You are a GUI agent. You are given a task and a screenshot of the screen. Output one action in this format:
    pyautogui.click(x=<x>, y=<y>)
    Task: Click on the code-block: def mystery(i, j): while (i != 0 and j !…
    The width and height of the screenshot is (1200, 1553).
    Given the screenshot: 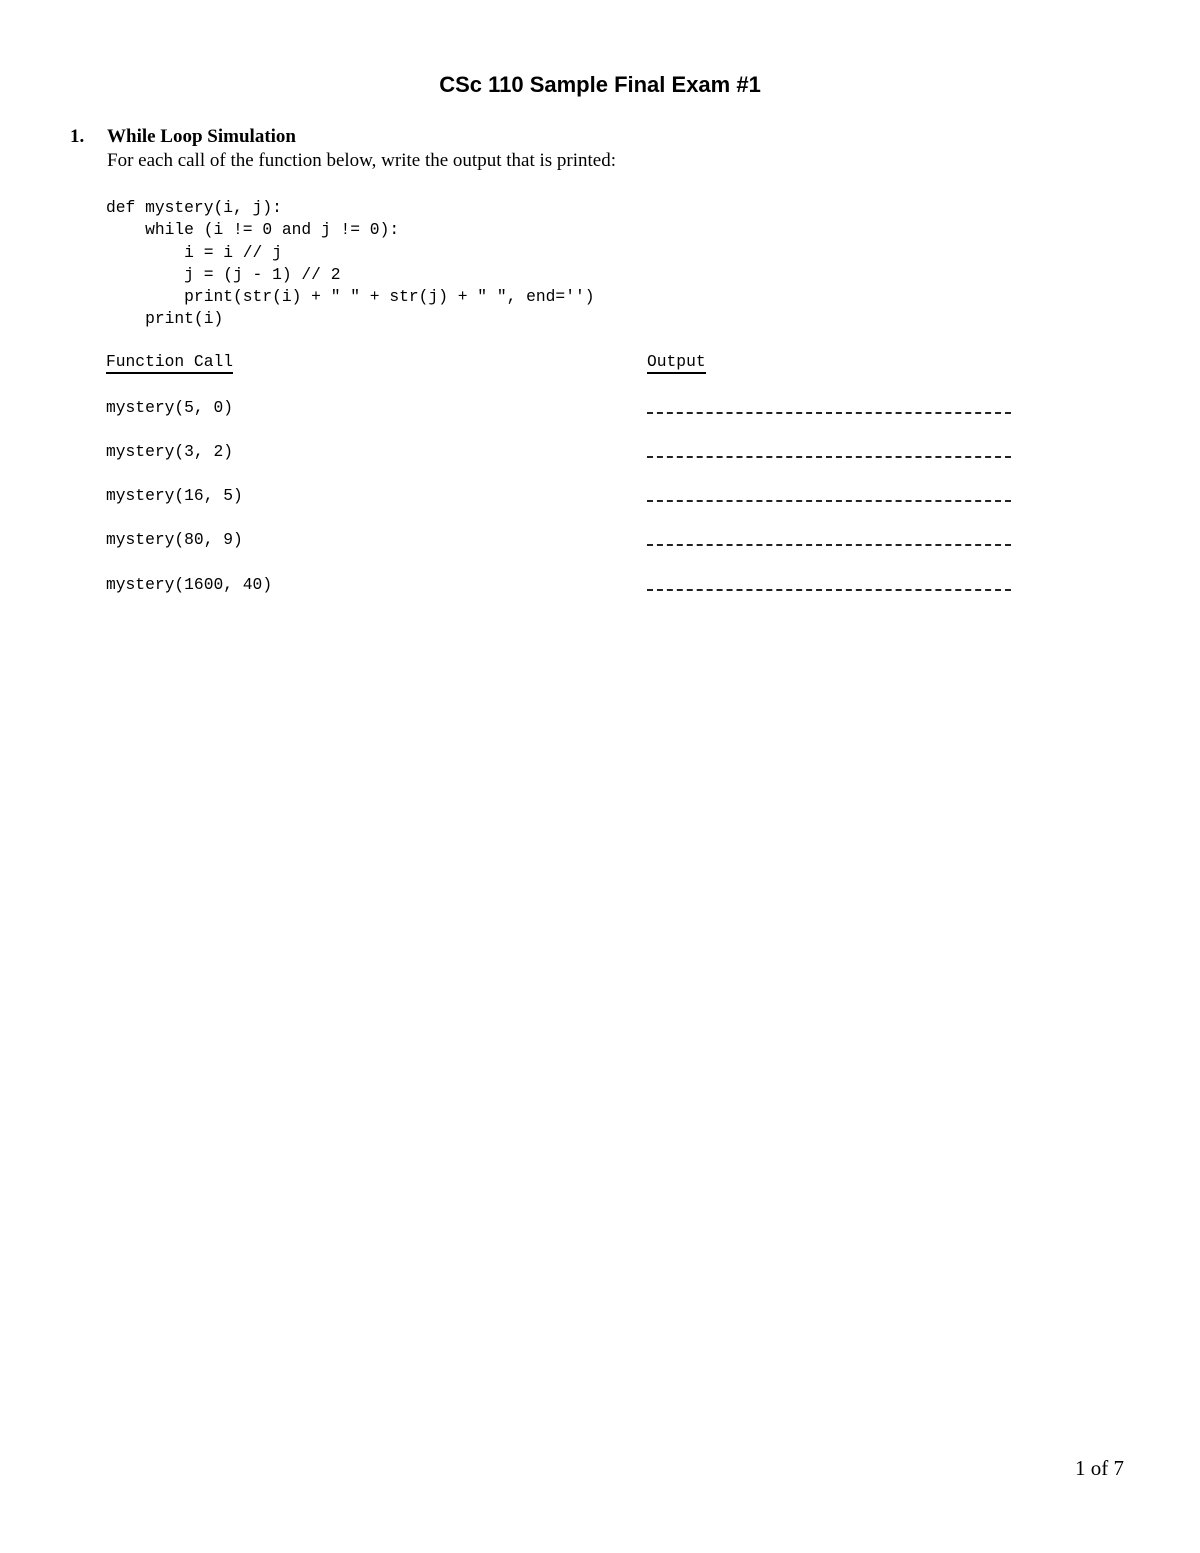 What is the action you would take?
    pyautogui.click(x=350, y=264)
    